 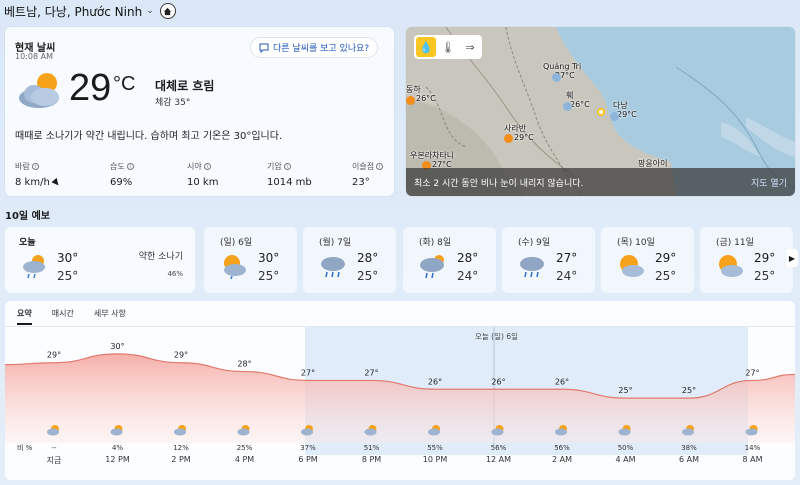 What do you see at coordinates (110, 316) in the screenshot?
I see `tab-details: 세부 사항` at bounding box center [110, 316].